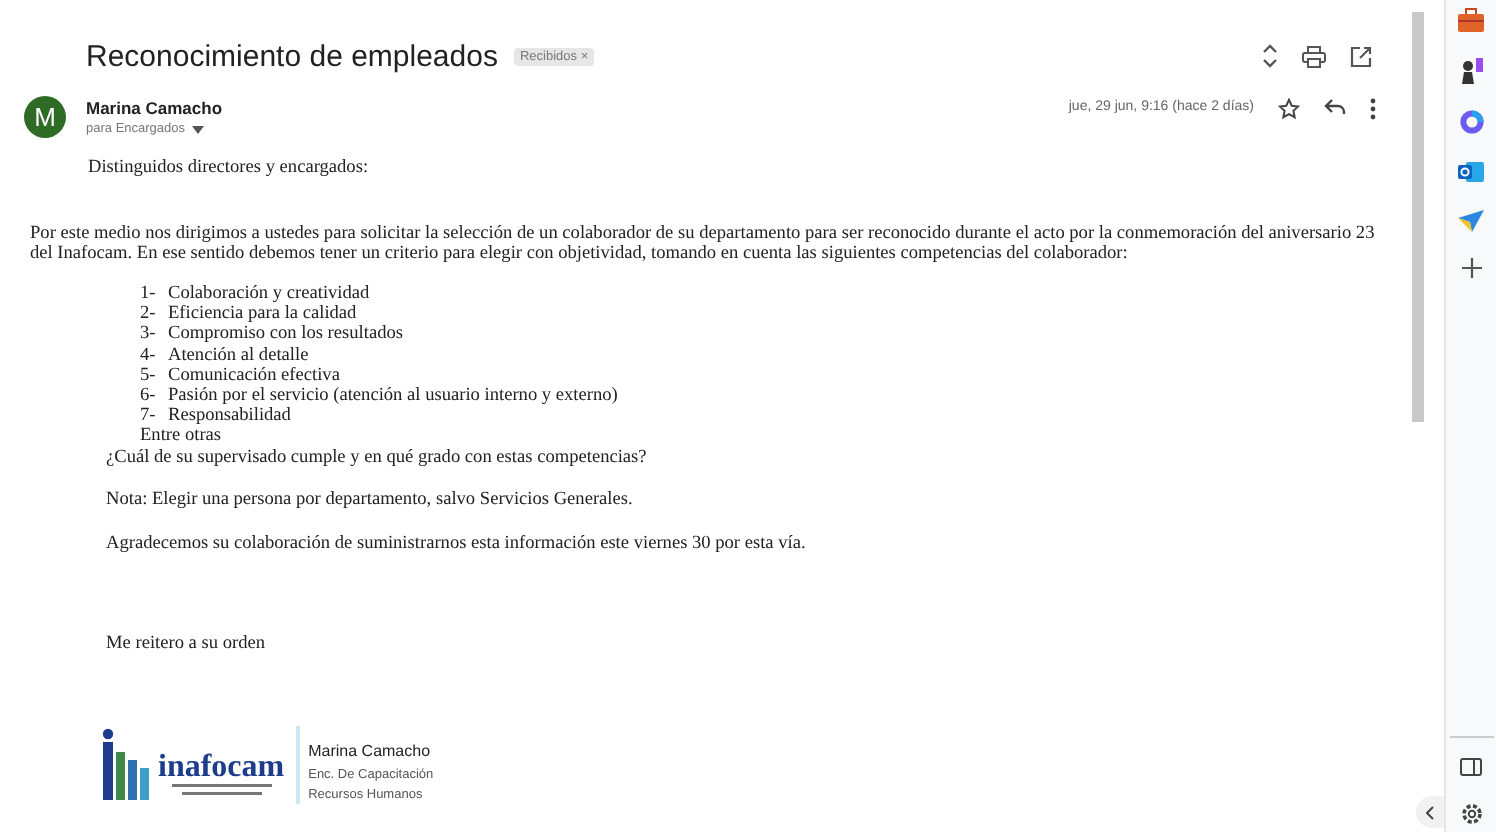 This screenshot has width=1496, height=832. What do you see at coordinates (254, 376) in the screenshot?
I see `competency-item: Comunicación efectiva` at bounding box center [254, 376].